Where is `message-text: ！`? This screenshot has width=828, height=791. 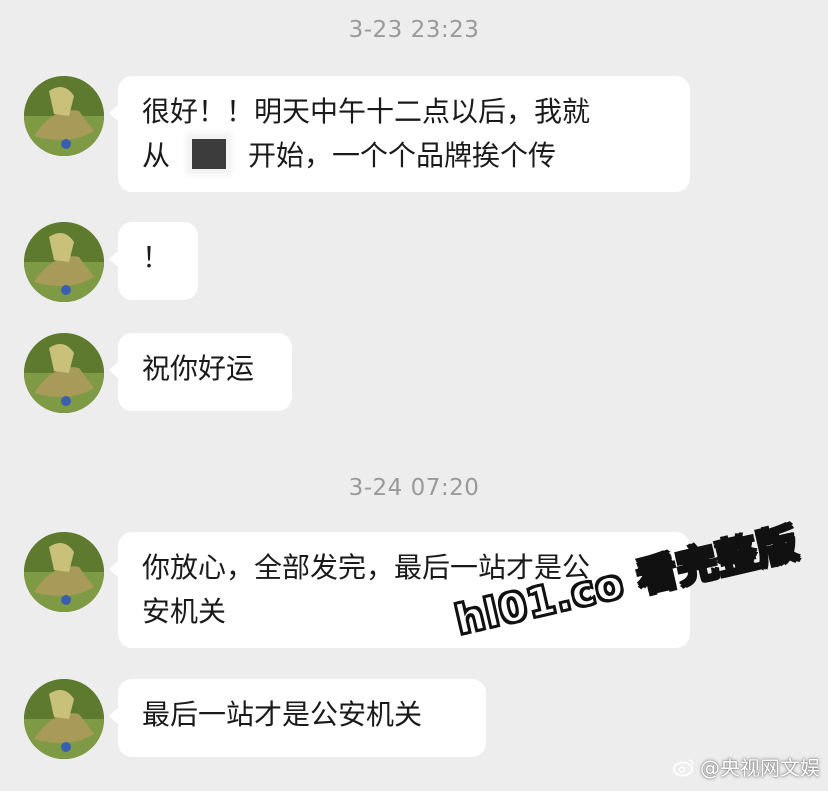 message-text: ！ is located at coordinates (156, 257).